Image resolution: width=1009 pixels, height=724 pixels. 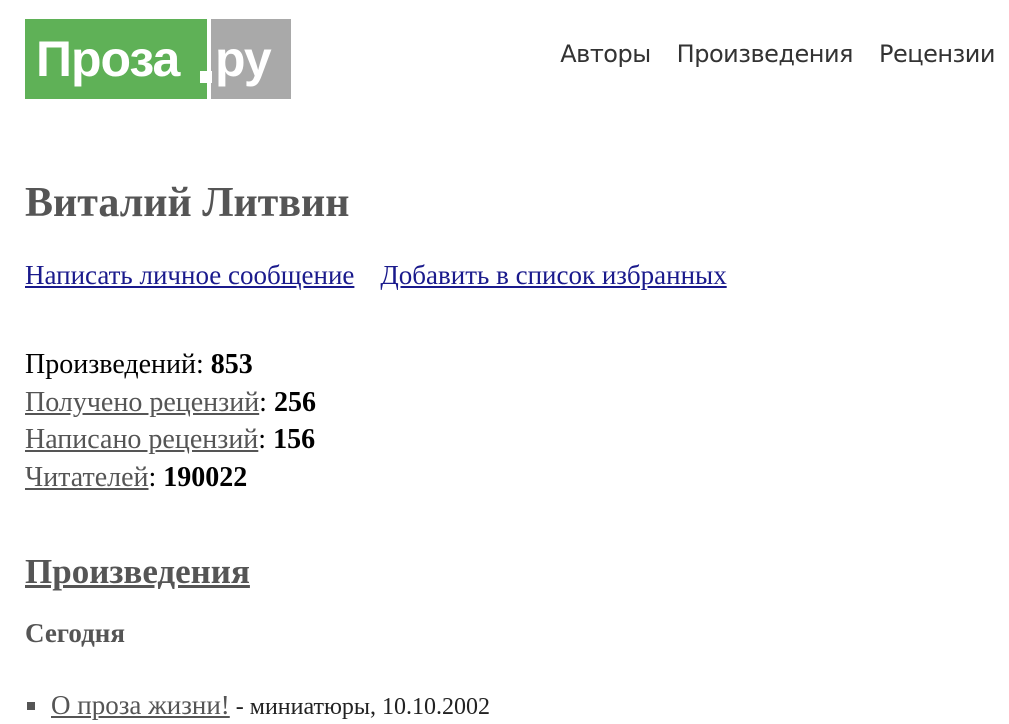 I want to click on stat-written-reviews: Написано рецензий: 156, so click(x=170, y=439).